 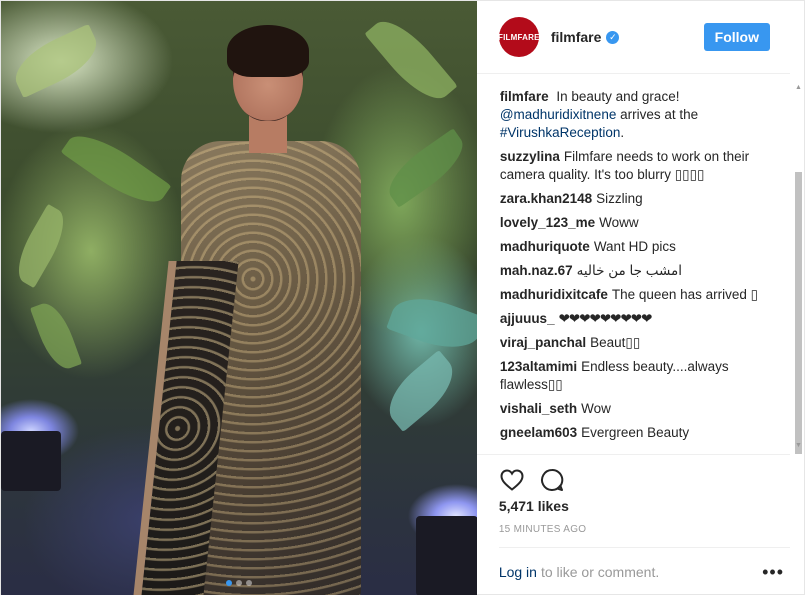 I want to click on comment-username: madhuridixitcafe, so click(x=554, y=294).